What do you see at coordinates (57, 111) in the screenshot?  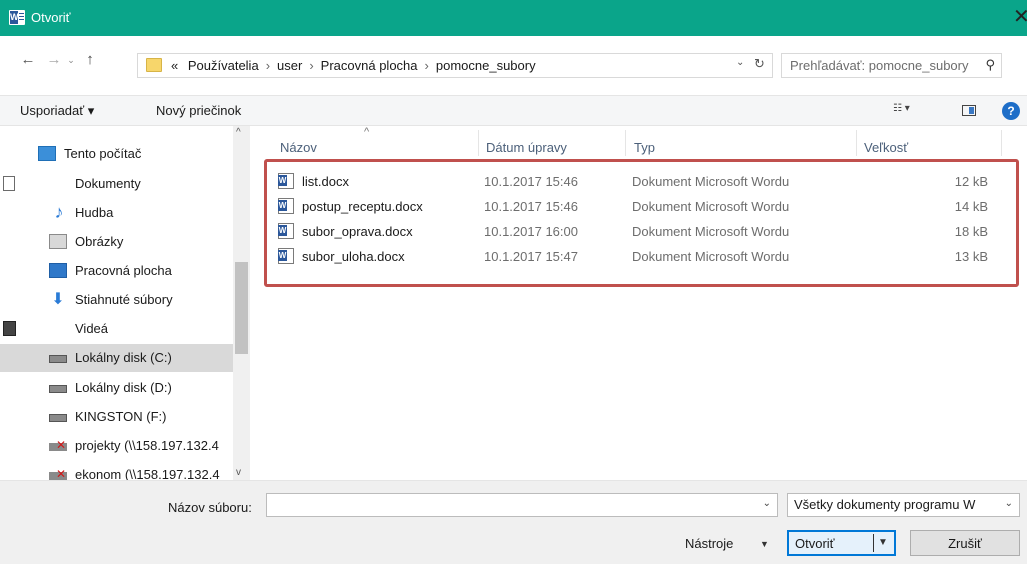 I see `organize-button: Usporiadať ▾` at bounding box center [57, 111].